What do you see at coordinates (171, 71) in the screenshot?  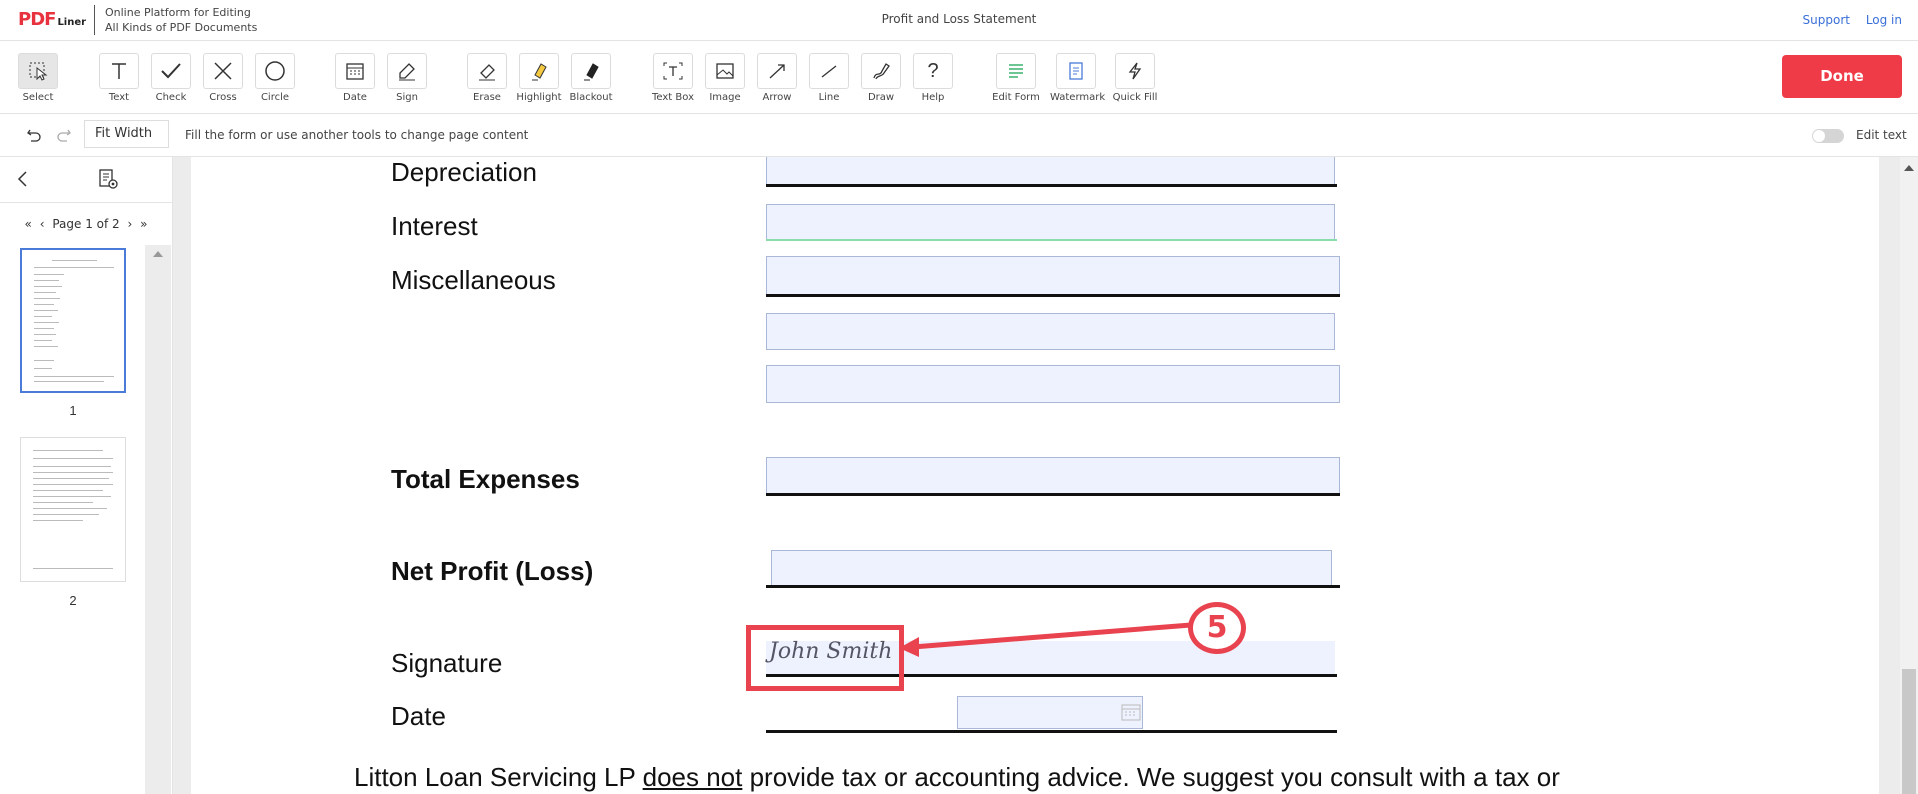 I see `check-icon` at bounding box center [171, 71].